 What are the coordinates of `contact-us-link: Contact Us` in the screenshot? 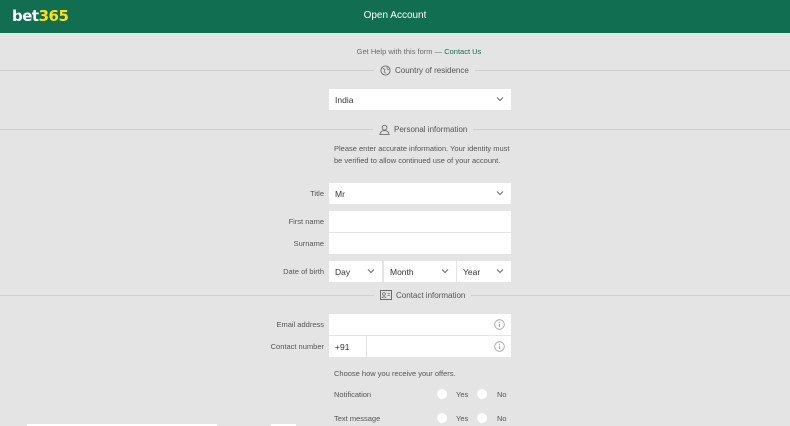 It's located at (462, 51).